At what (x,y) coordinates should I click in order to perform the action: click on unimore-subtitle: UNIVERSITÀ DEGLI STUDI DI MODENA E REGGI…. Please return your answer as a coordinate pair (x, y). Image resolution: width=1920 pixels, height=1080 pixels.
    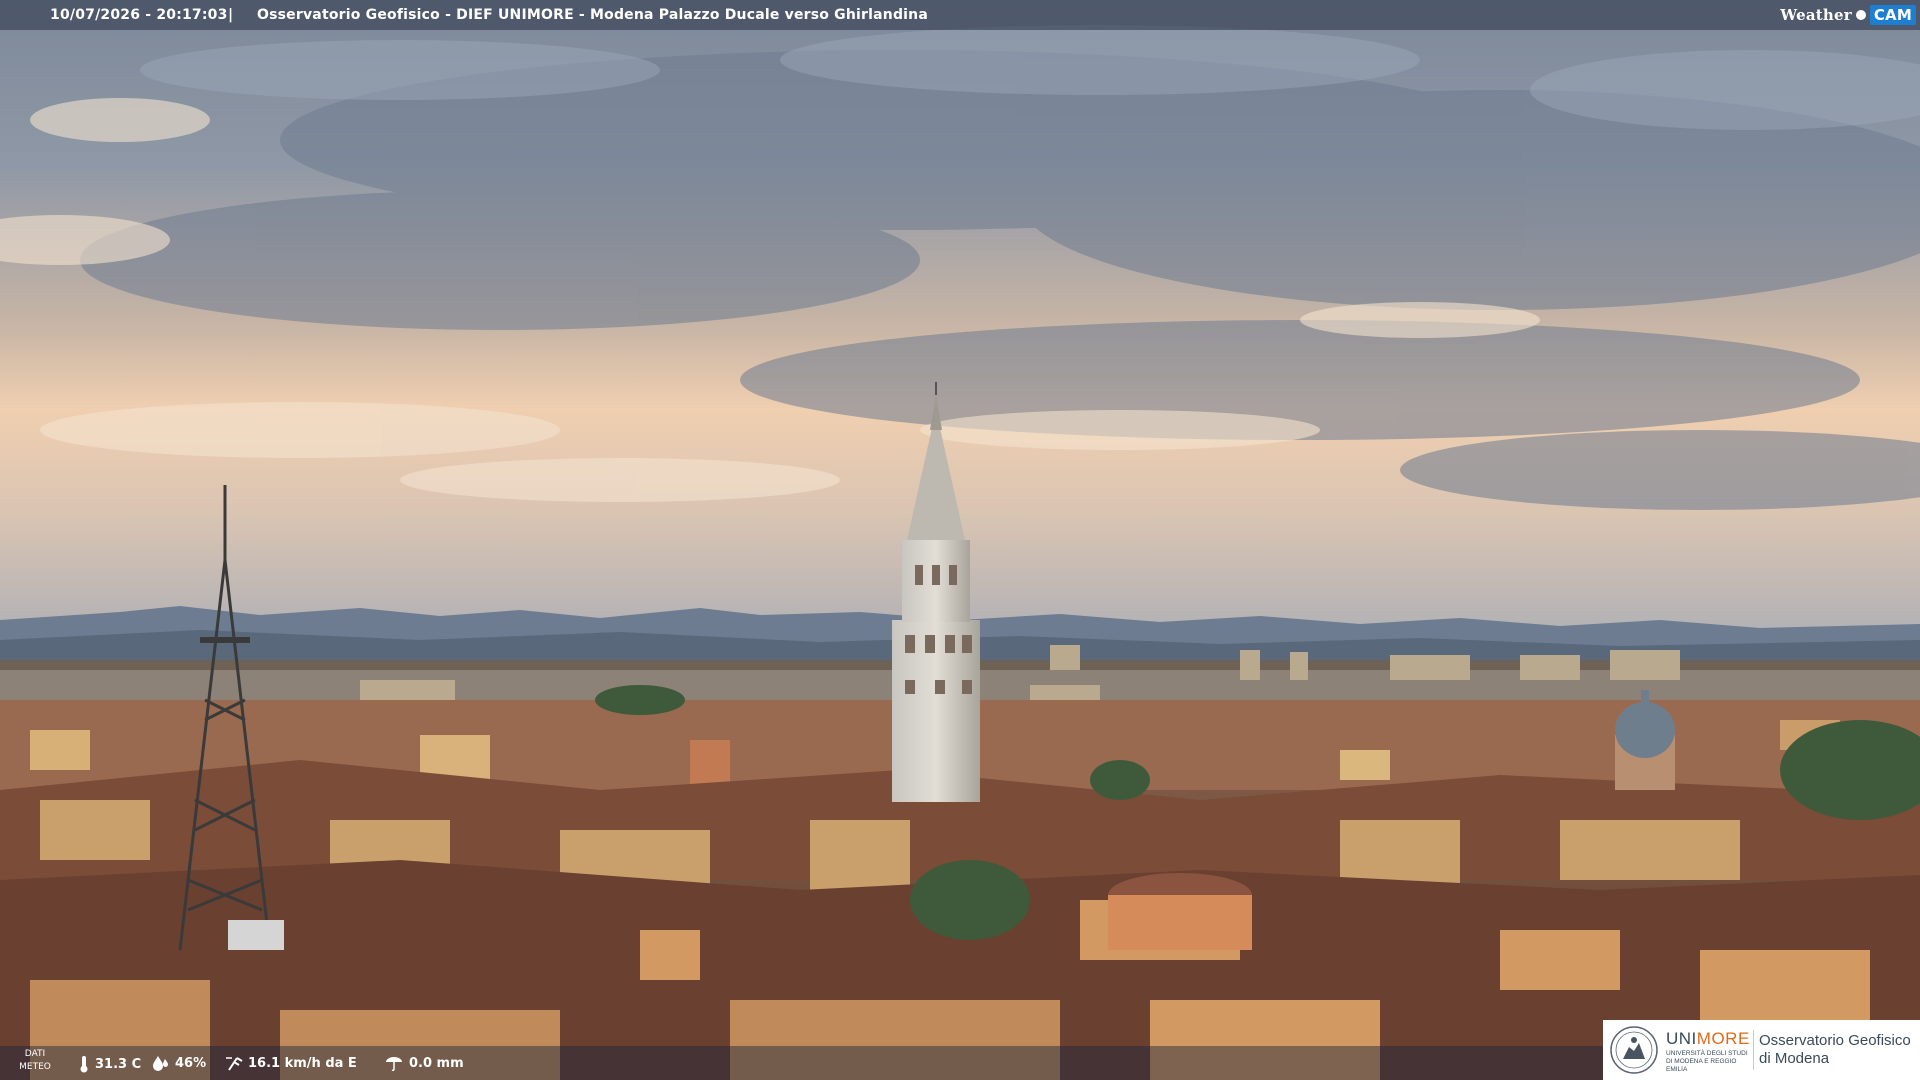
    Looking at the image, I should click on (1707, 1061).